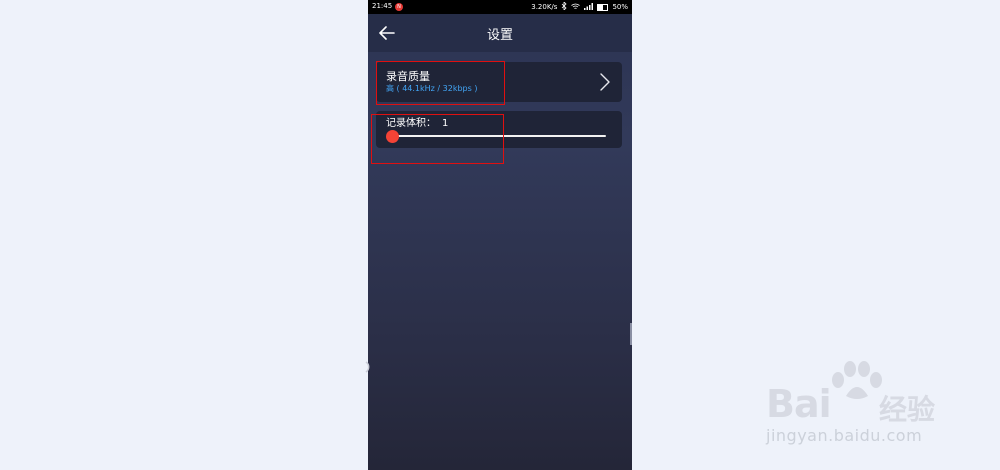  I want to click on notification-badge: N, so click(399, 7).